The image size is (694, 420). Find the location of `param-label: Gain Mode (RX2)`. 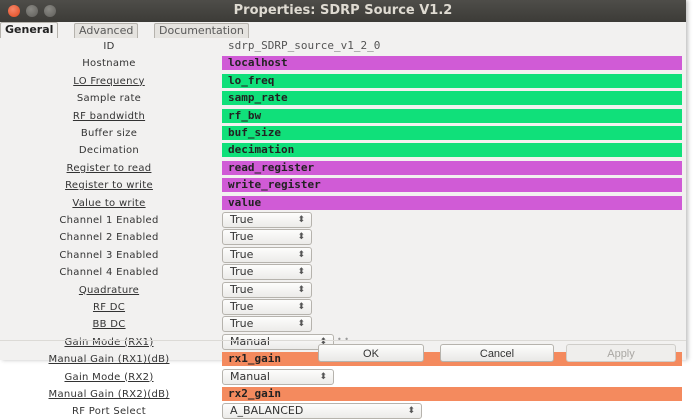

param-label: Gain Mode (RX2) is located at coordinates (109, 377).